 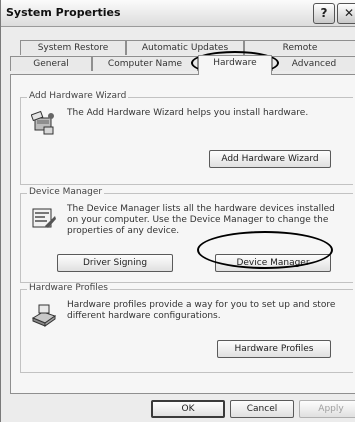 What do you see at coordinates (51, 63) in the screenshot?
I see `tab-general: General` at bounding box center [51, 63].